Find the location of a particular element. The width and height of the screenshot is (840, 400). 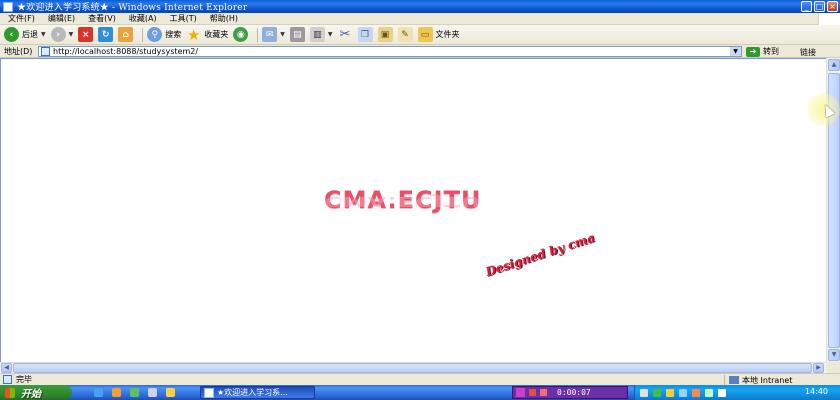

scissors-icon: ✂ is located at coordinates (345, 34).